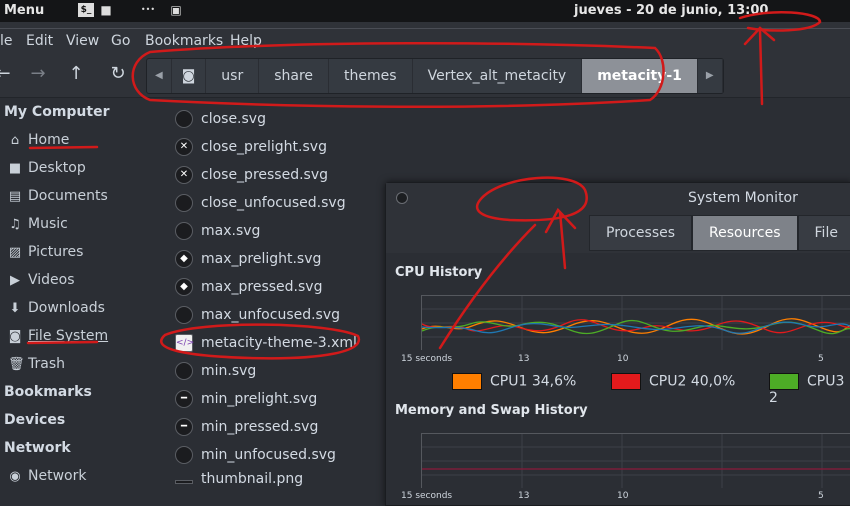 This screenshot has width=850, height=506. What do you see at coordinates (41, 280) in the screenshot?
I see `sidebar-item-videos: ▶ Videos` at bounding box center [41, 280].